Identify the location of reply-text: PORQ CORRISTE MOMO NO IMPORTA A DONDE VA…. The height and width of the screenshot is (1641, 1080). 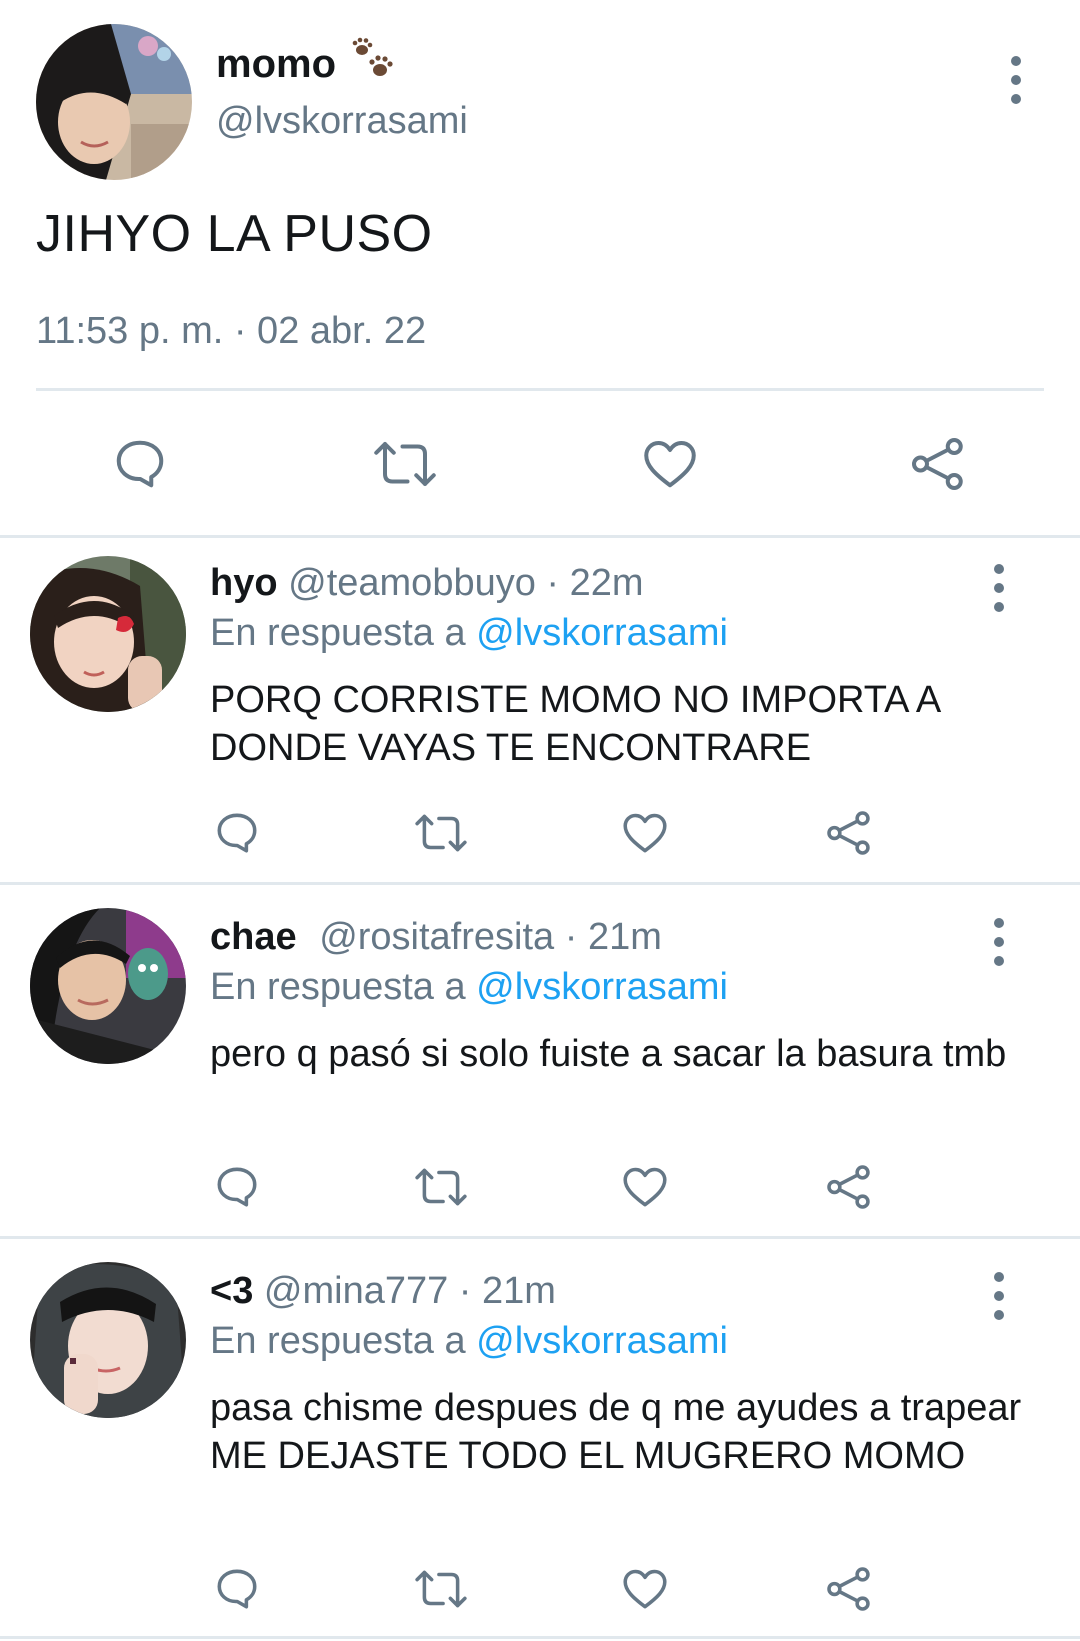
(575, 724).